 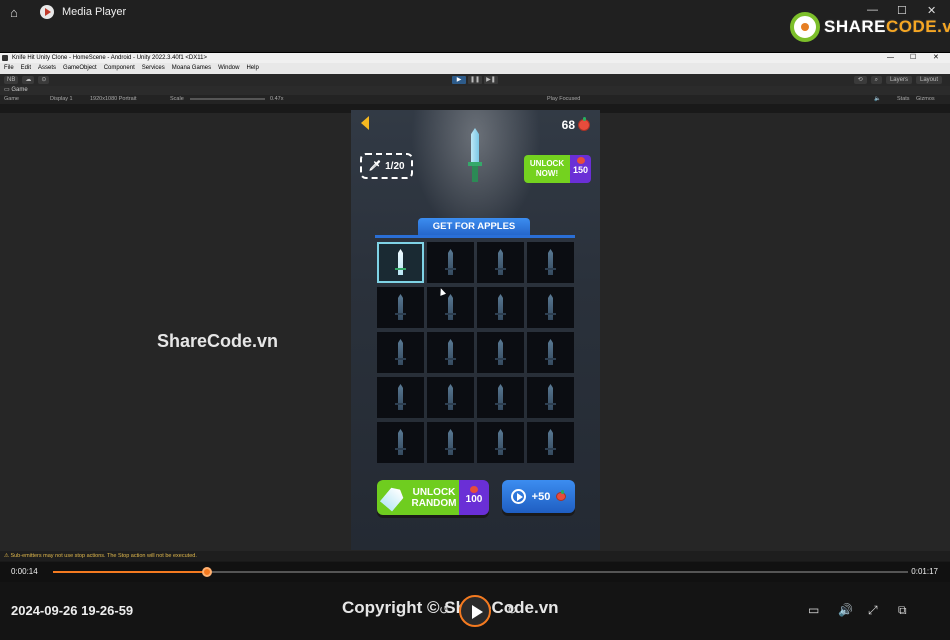 I want to click on seek-track, so click(x=480, y=572).